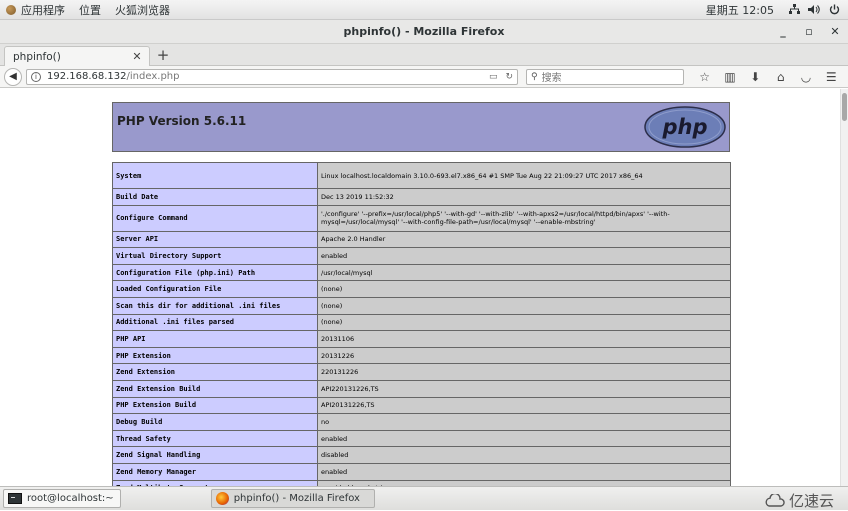  Describe the element at coordinates (143, 10) in the screenshot. I see `firefox-app-menu: 火狐浏览器` at that location.